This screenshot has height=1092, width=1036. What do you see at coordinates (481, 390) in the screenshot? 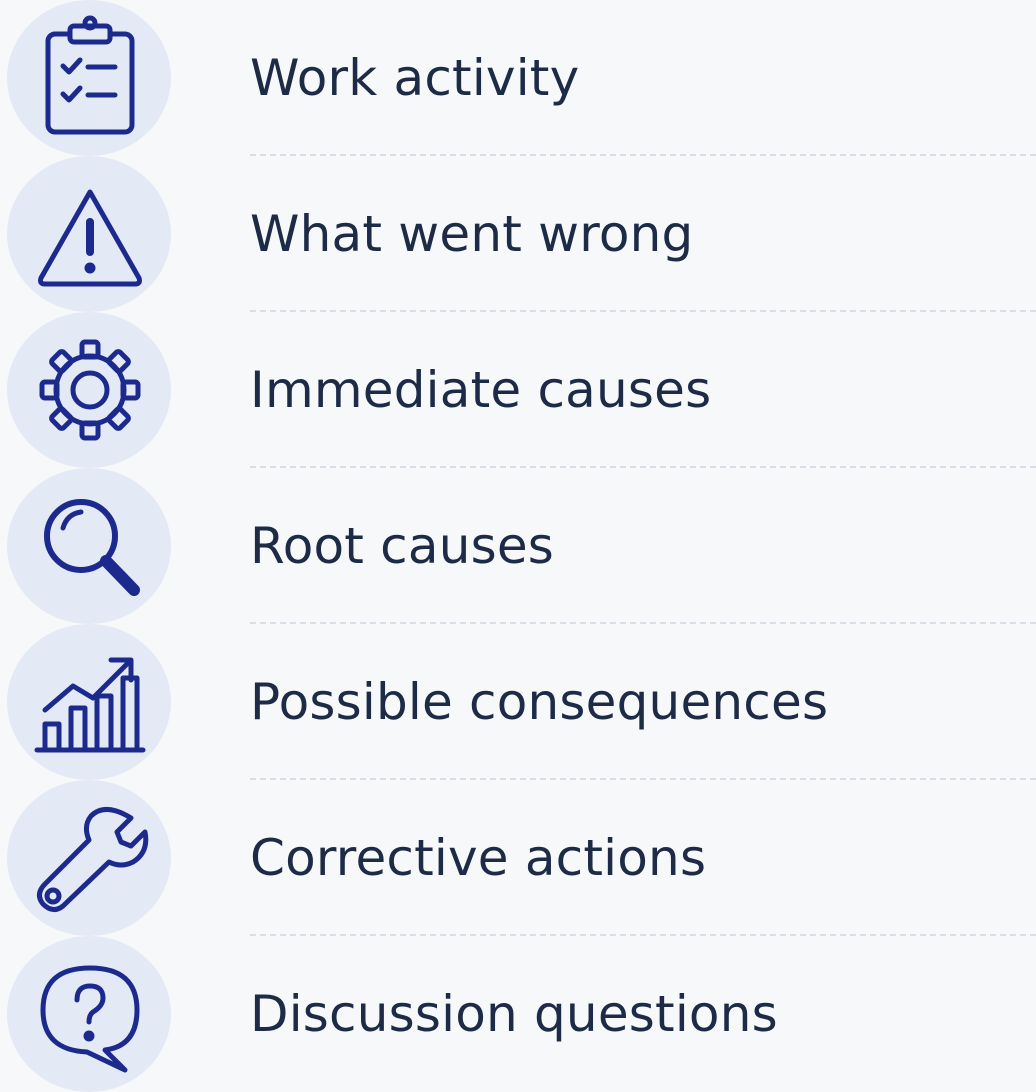
I see `list-item-label: Immediate causes` at bounding box center [481, 390].